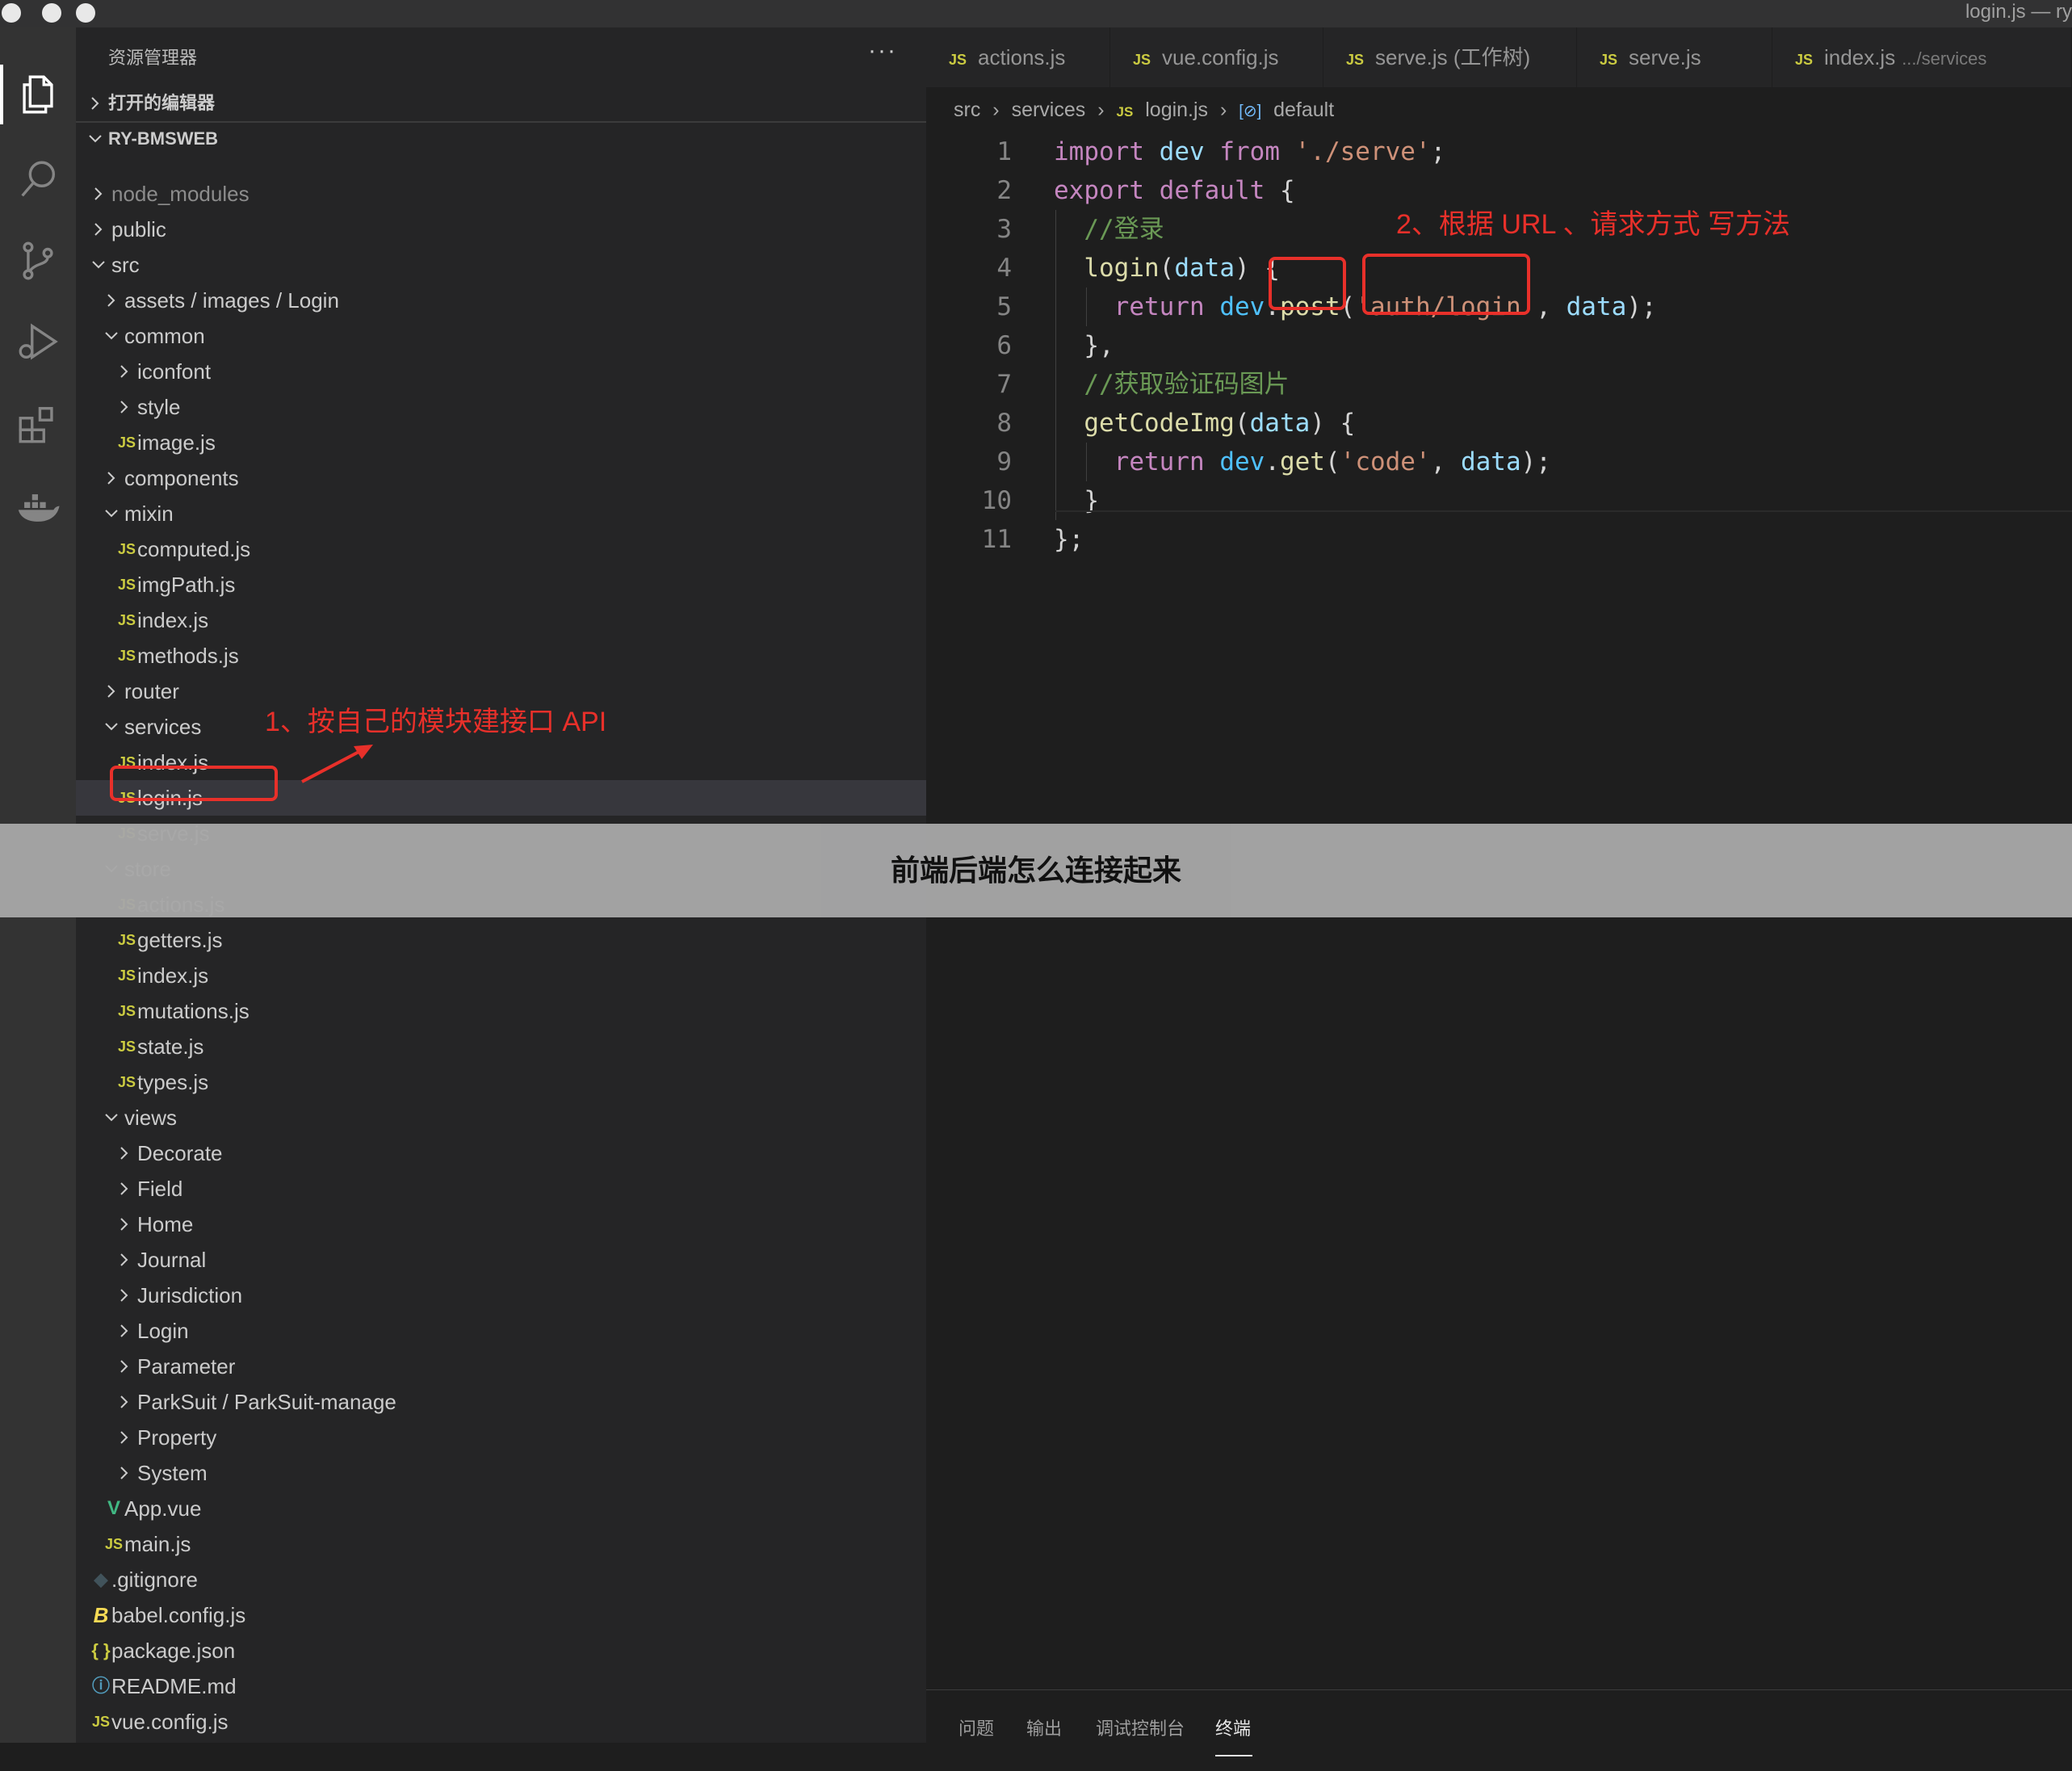 This screenshot has width=2072, height=1771. Describe the element at coordinates (38, 260) in the screenshot. I see `source-control-icon` at that location.